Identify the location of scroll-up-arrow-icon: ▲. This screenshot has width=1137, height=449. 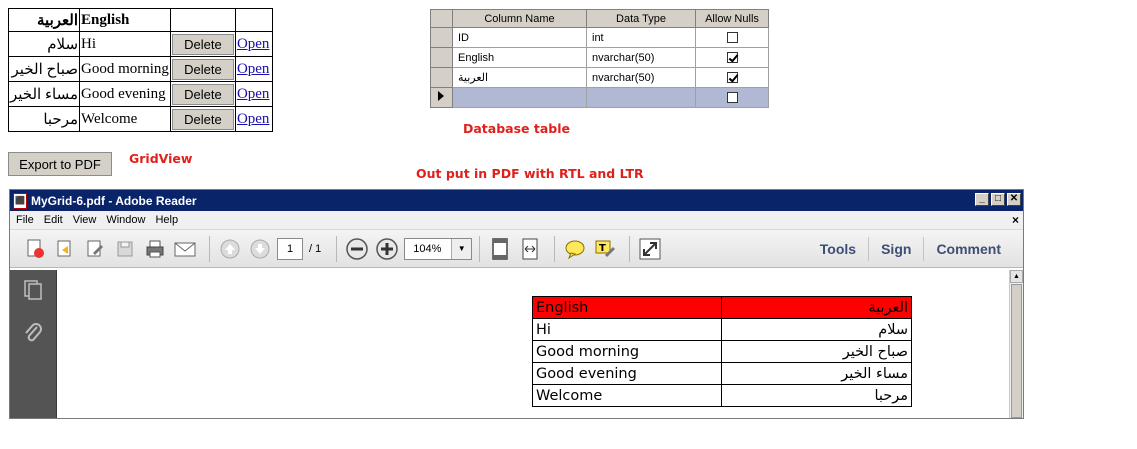
(1016, 276).